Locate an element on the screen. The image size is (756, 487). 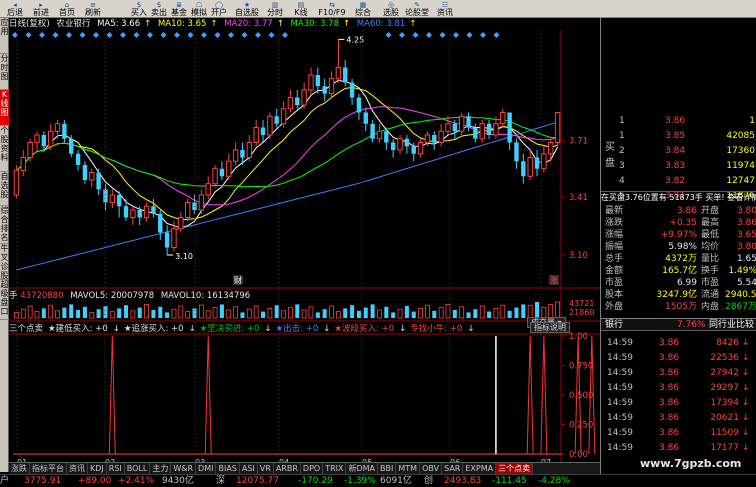
indicator-tab-15: 新DMA is located at coordinates (362, 468).